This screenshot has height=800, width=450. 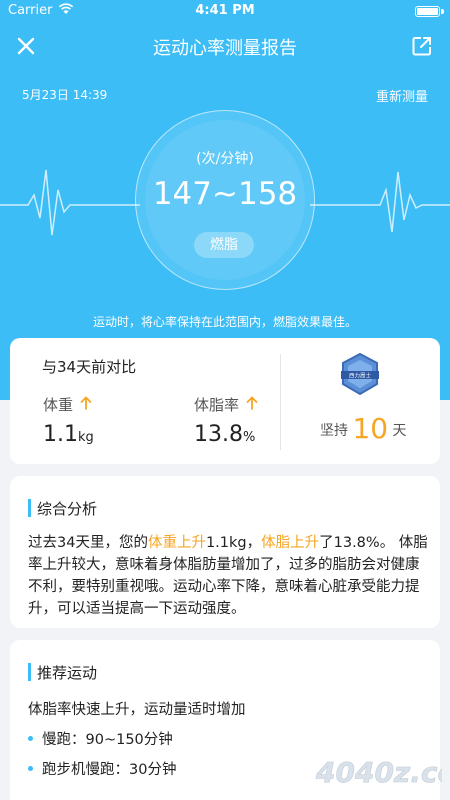 I want to click on list-item: 跑步机慢跑：30分钟, so click(x=102, y=768).